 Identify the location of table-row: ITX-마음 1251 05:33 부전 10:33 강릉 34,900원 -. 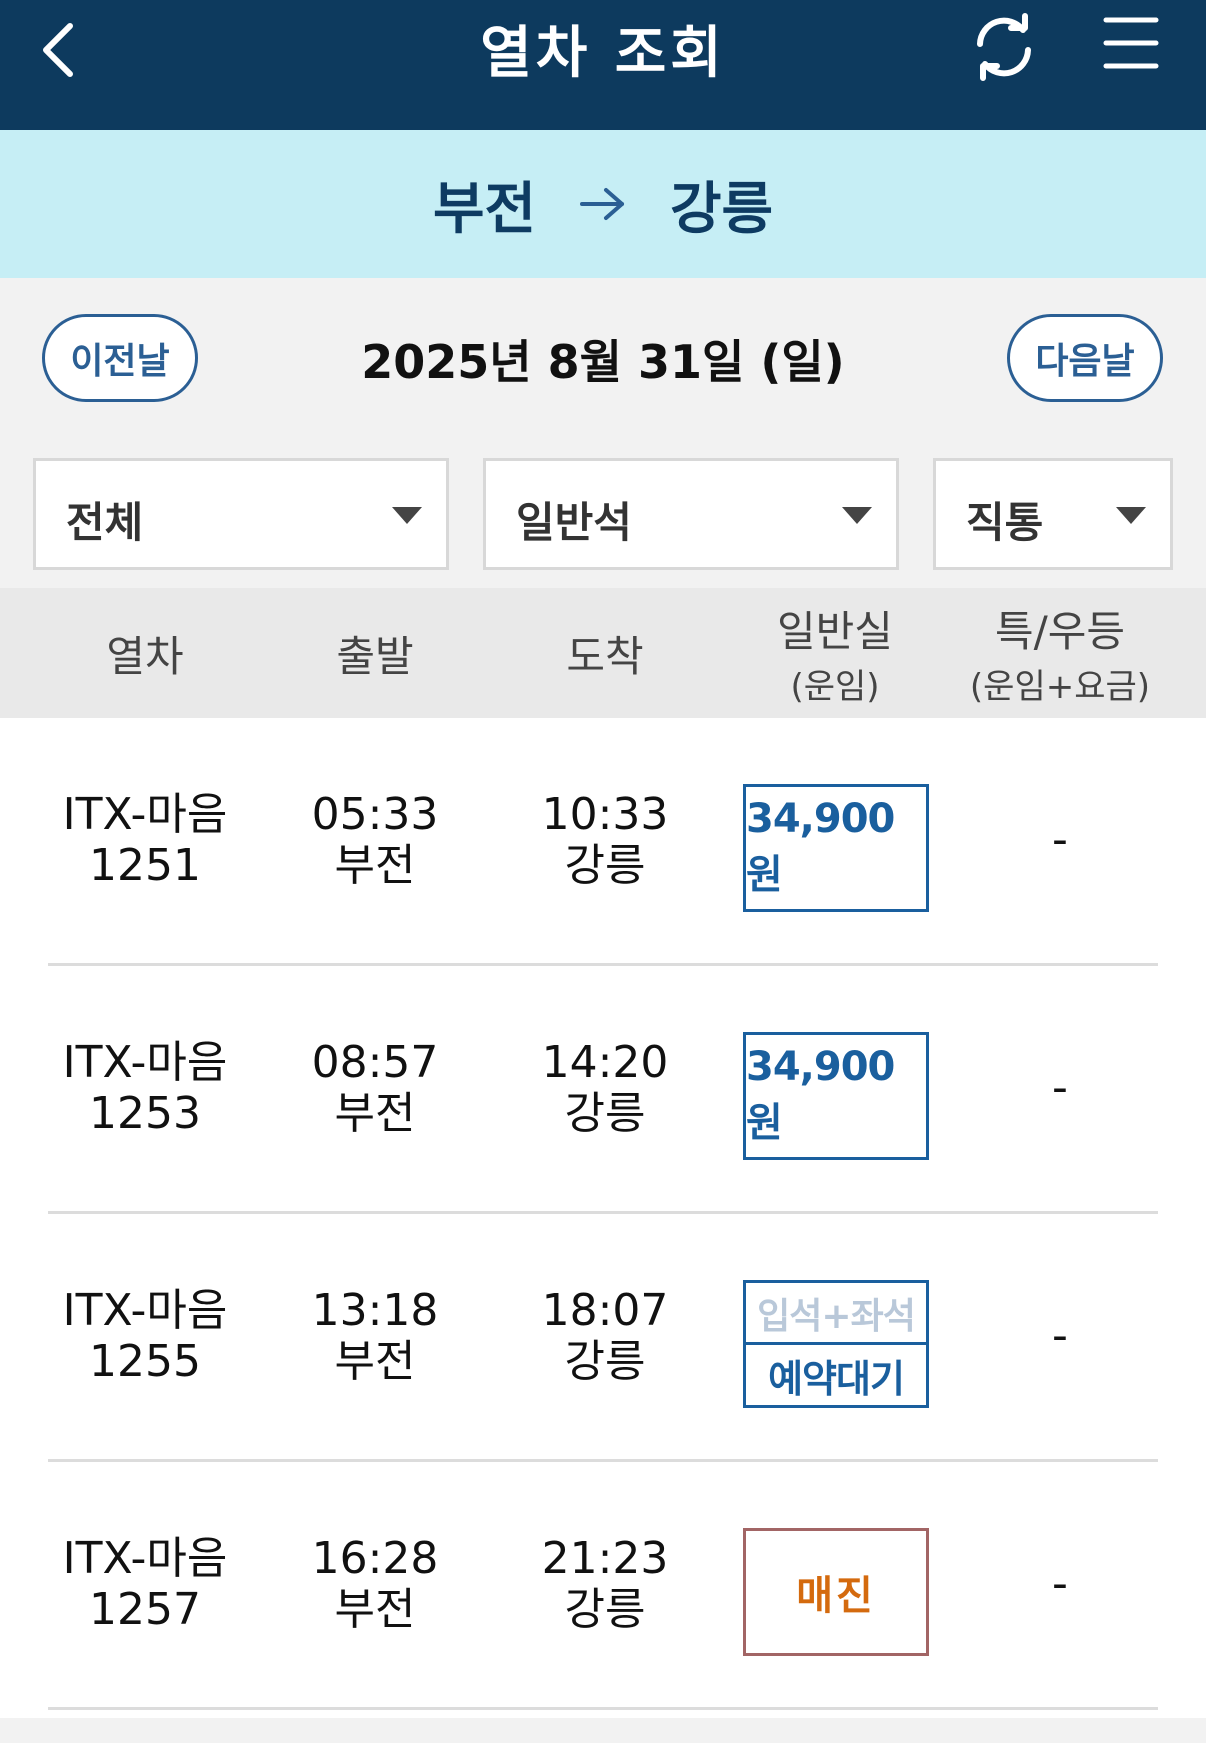
(603, 842).